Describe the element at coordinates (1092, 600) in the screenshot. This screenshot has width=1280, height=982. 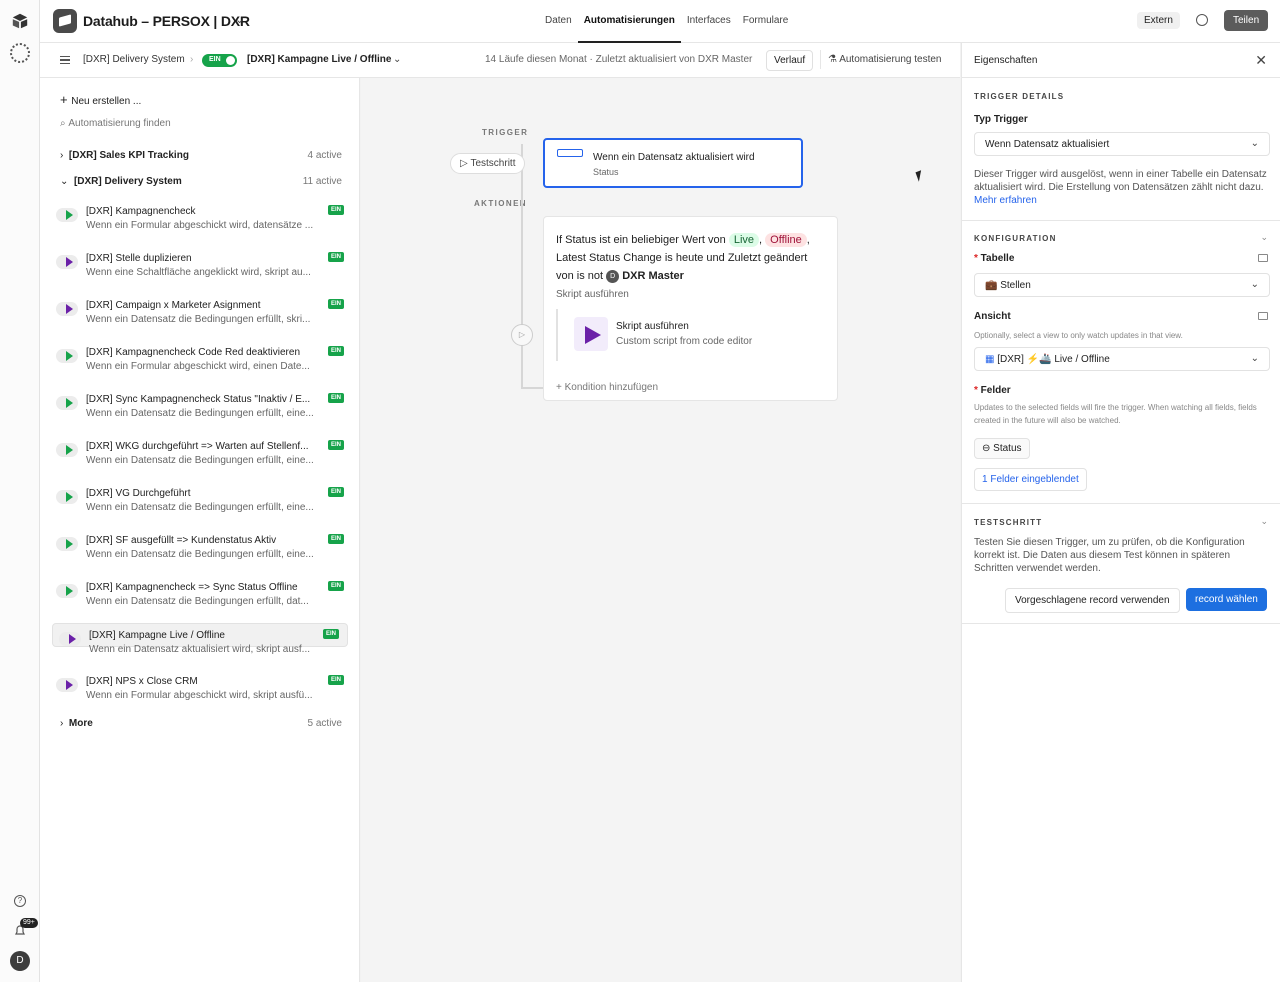
I see `use-suggested-record-button: Vorgeschlagene record verwenden` at that location.